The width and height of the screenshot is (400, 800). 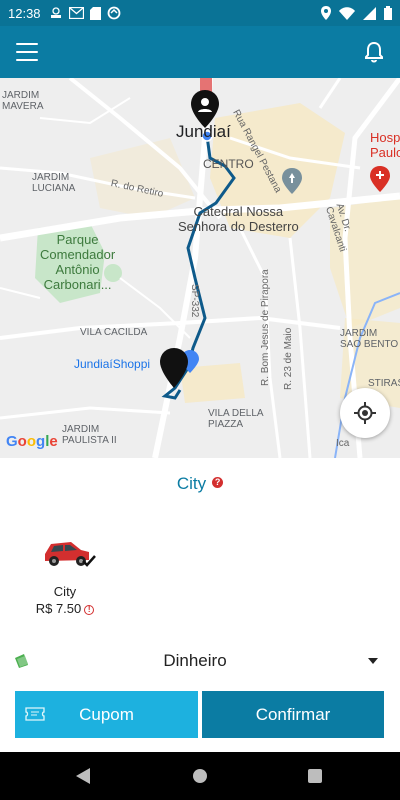 I want to click on google-logo-letter: G, so click(x=12, y=441).